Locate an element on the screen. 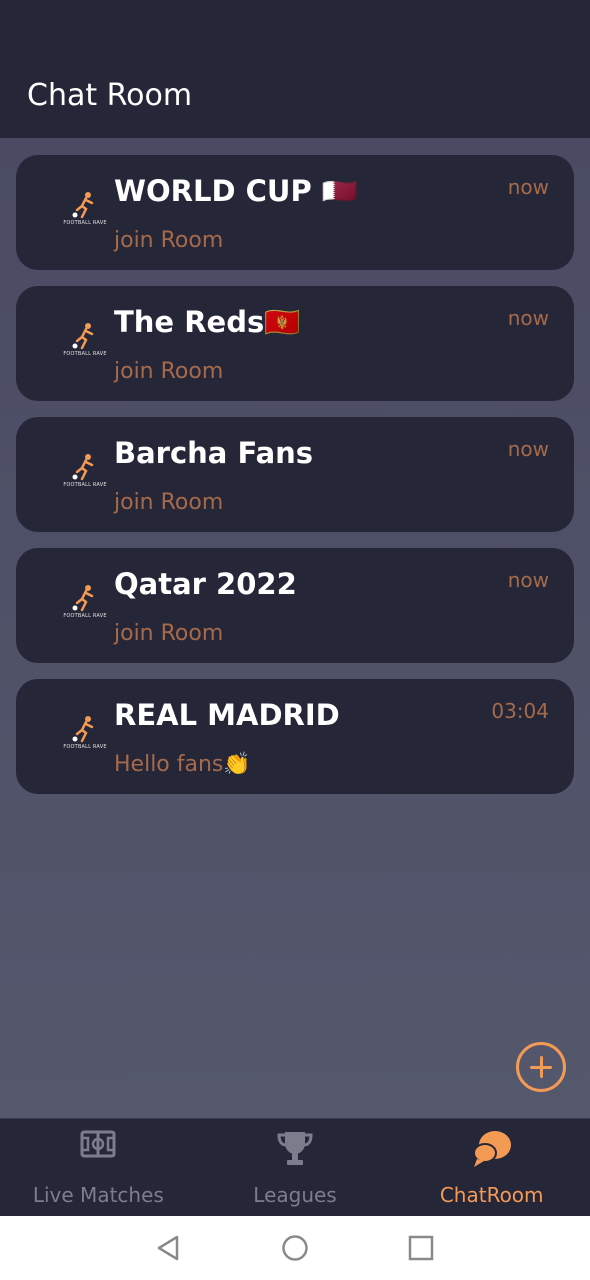 This screenshot has height=1280, width=590. room-card: FOOTBALL RAVE Qatar 2022 join Room now is located at coordinates (295, 605).